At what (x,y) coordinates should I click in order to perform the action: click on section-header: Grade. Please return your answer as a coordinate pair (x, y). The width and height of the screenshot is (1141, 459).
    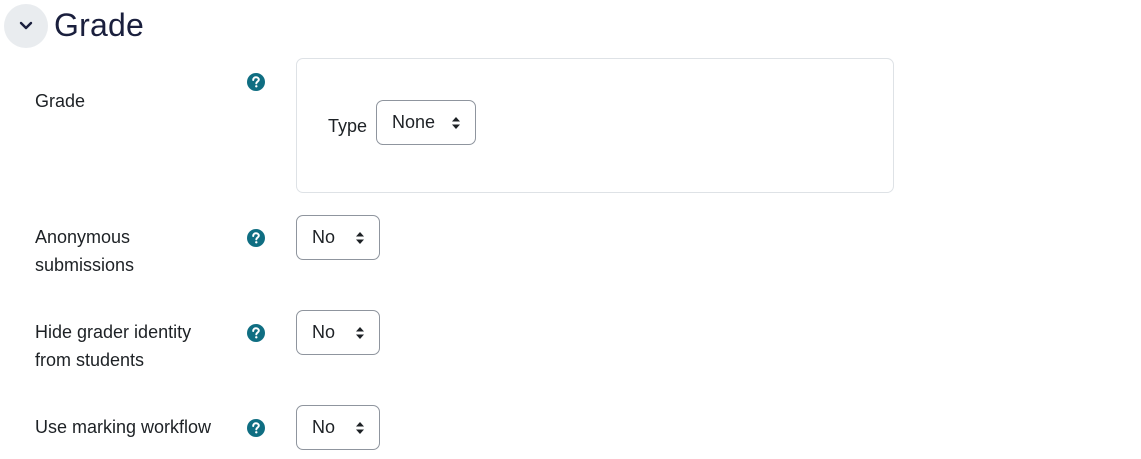
    Looking at the image, I should click on (74, 25).